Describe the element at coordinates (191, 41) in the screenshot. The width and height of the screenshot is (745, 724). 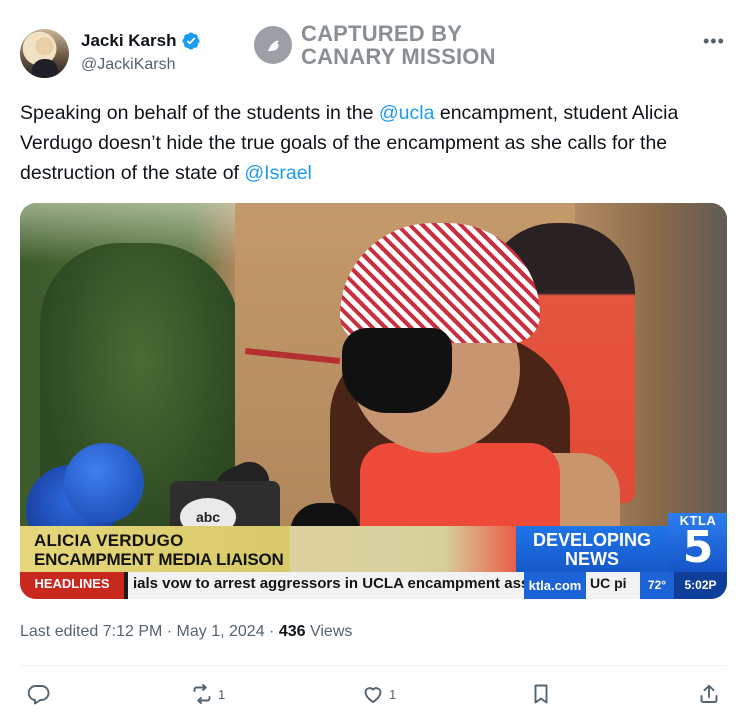
I see `verified-badge-icon` at that location.